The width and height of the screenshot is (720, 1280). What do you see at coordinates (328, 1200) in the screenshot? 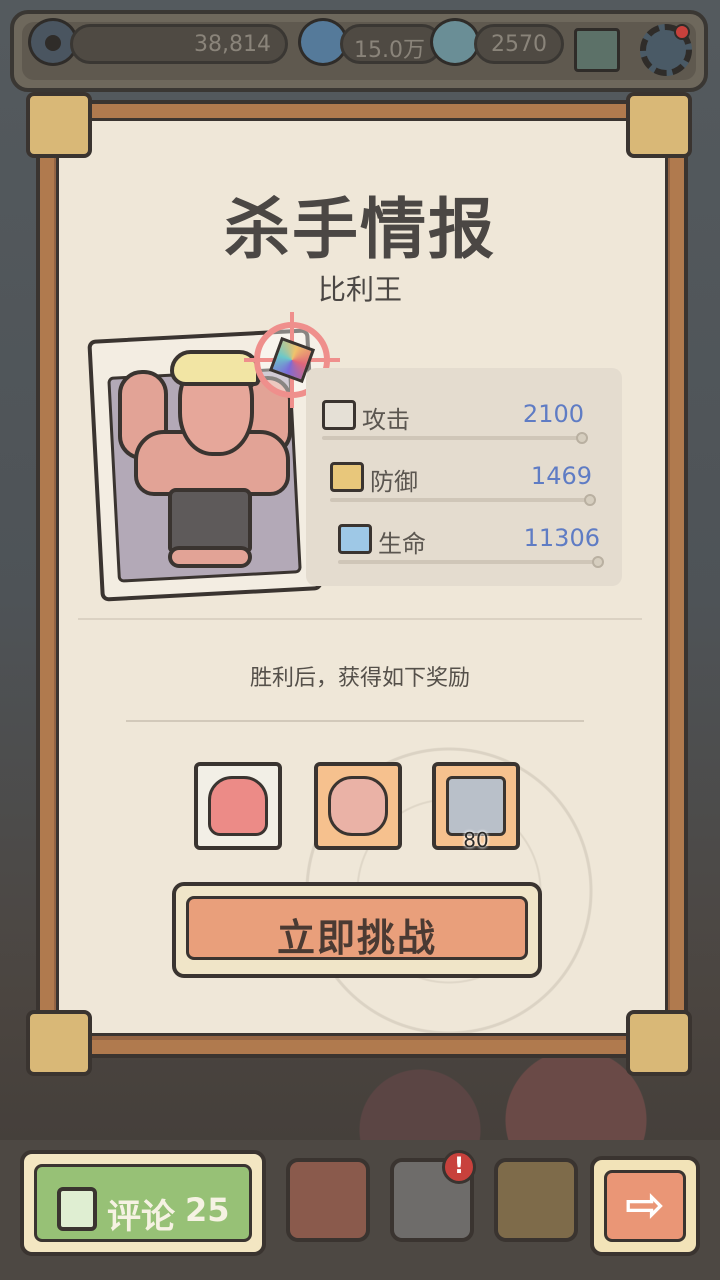
I see `briefcase-icon` at bounding box center [328, 1200].